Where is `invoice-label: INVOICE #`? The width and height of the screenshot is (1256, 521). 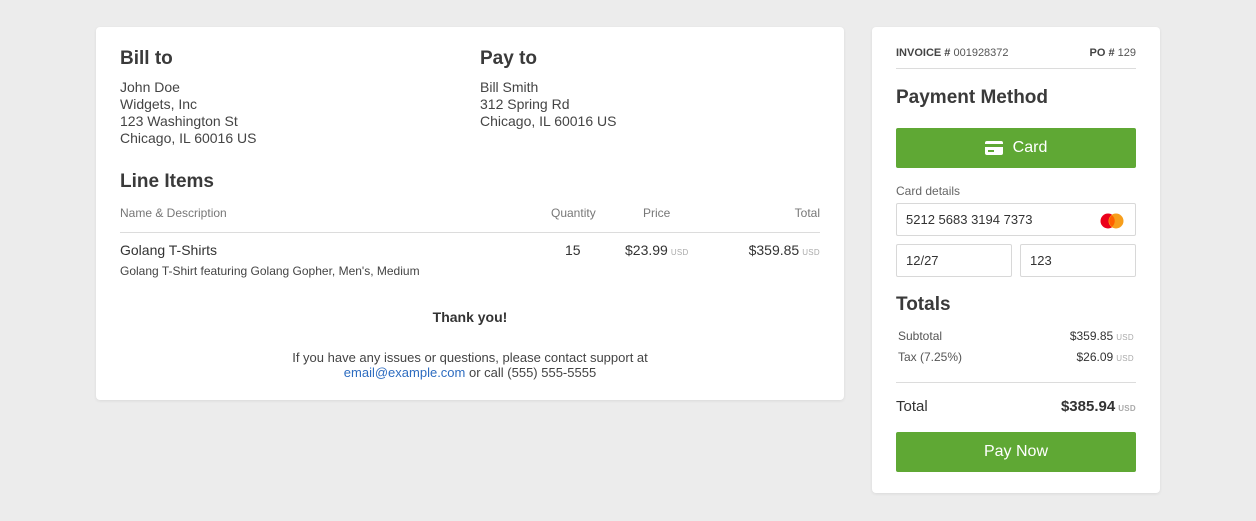 invoice-label: INVOICE # is located at coordinates (923, 53).